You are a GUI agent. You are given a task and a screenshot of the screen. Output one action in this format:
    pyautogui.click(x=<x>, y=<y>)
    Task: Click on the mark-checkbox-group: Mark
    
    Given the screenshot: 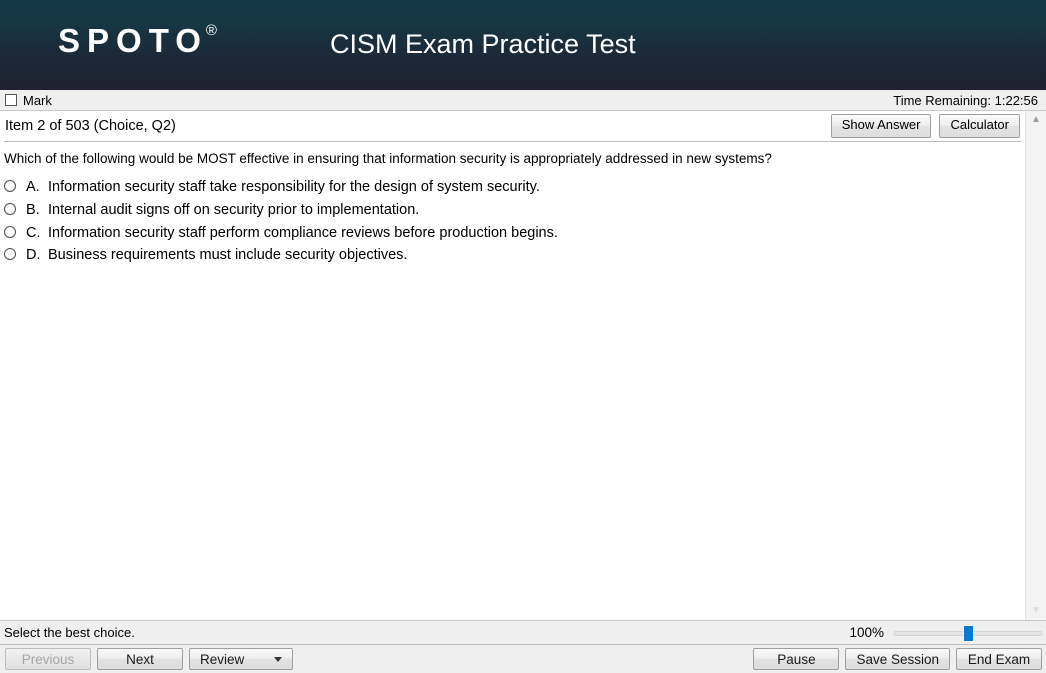 What is the action you would take?
    pyautogui.click(x=28, y=100)
    